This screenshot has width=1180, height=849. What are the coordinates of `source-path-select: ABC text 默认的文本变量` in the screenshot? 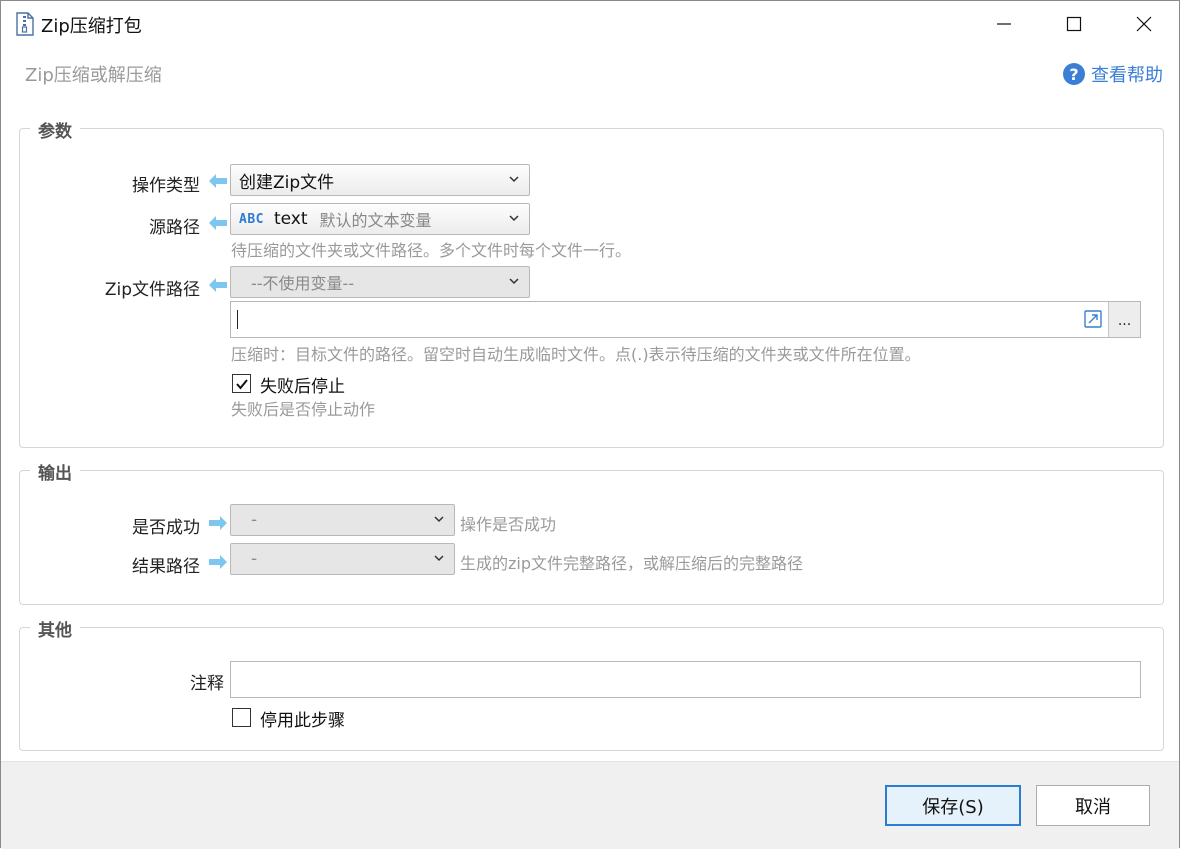 It's located at (380, 219).